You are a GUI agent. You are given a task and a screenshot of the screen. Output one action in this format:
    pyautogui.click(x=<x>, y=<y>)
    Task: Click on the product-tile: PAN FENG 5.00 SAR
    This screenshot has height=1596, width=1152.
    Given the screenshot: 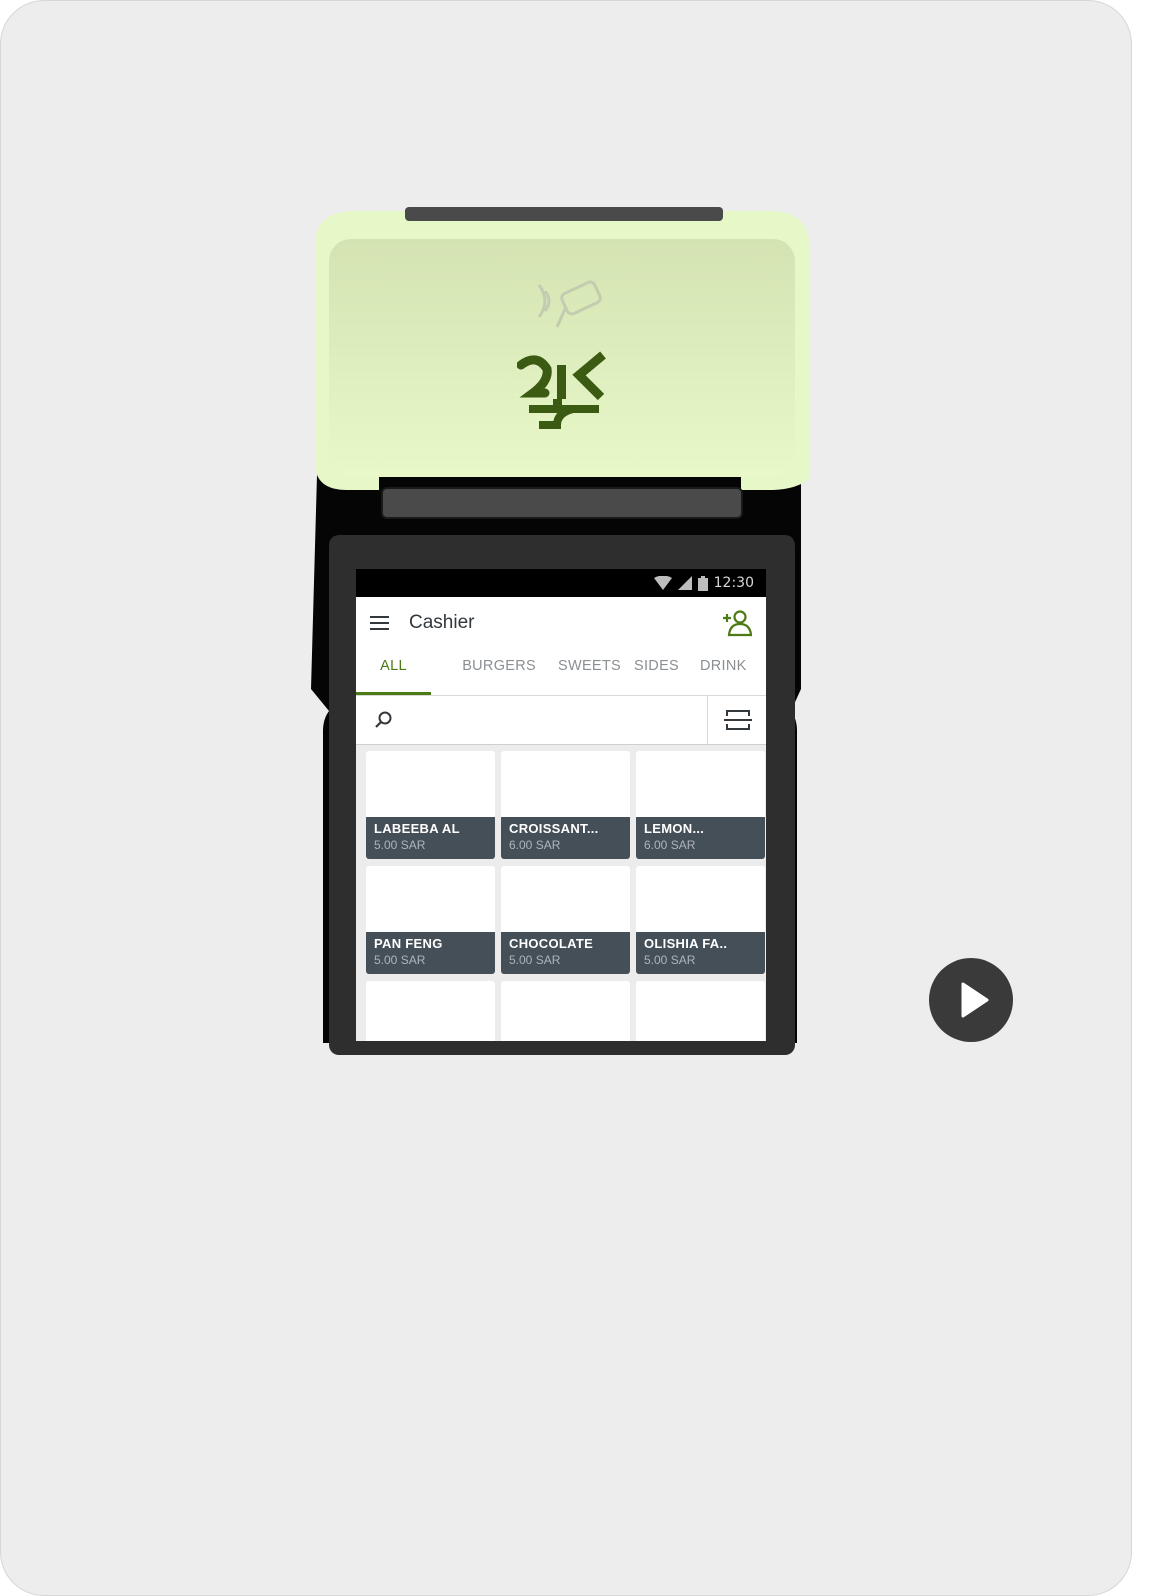 What is the action you would take?
    pyautogui.click(x=430, y=920)
    